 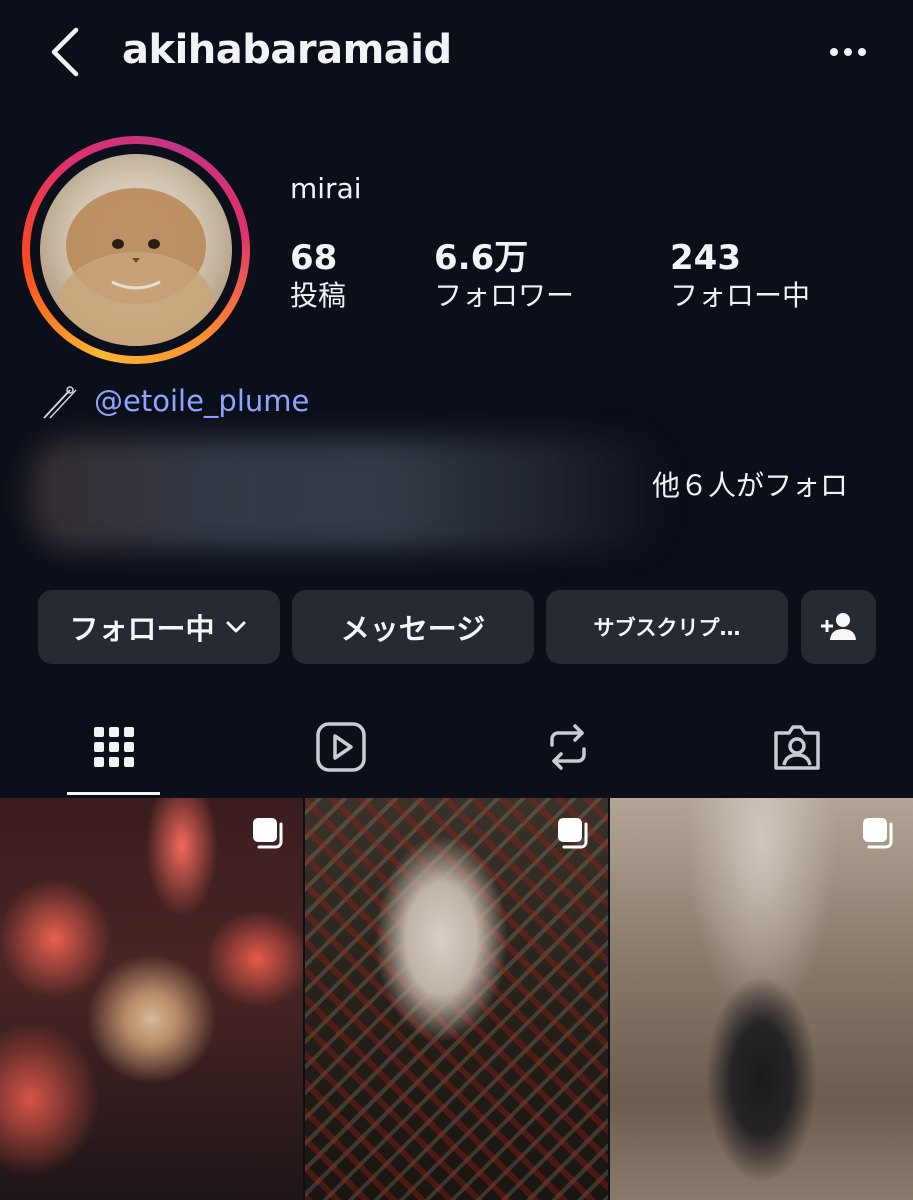 What do you see at coordinates (326, 188) in the screenshot?
I see `display-name: mirai` at bounding box center [326, 188].